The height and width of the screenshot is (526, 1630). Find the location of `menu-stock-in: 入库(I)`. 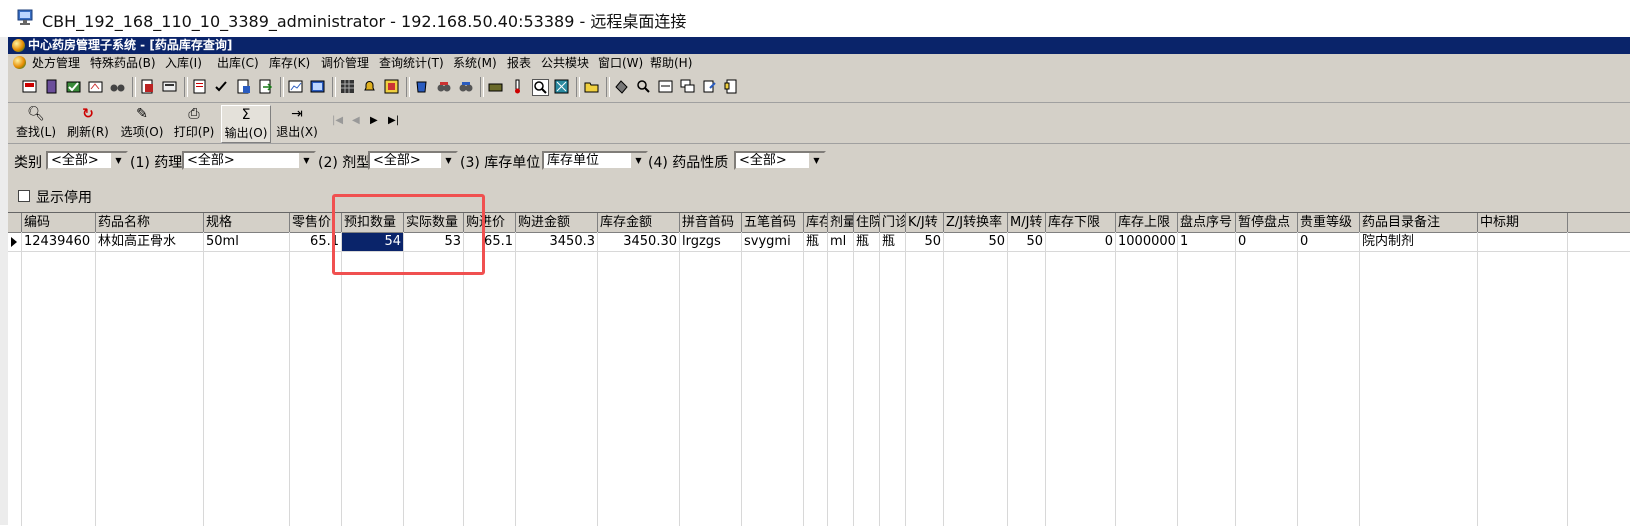

menu-stock-in: 入库(I) is located at coordinates (183, 63).